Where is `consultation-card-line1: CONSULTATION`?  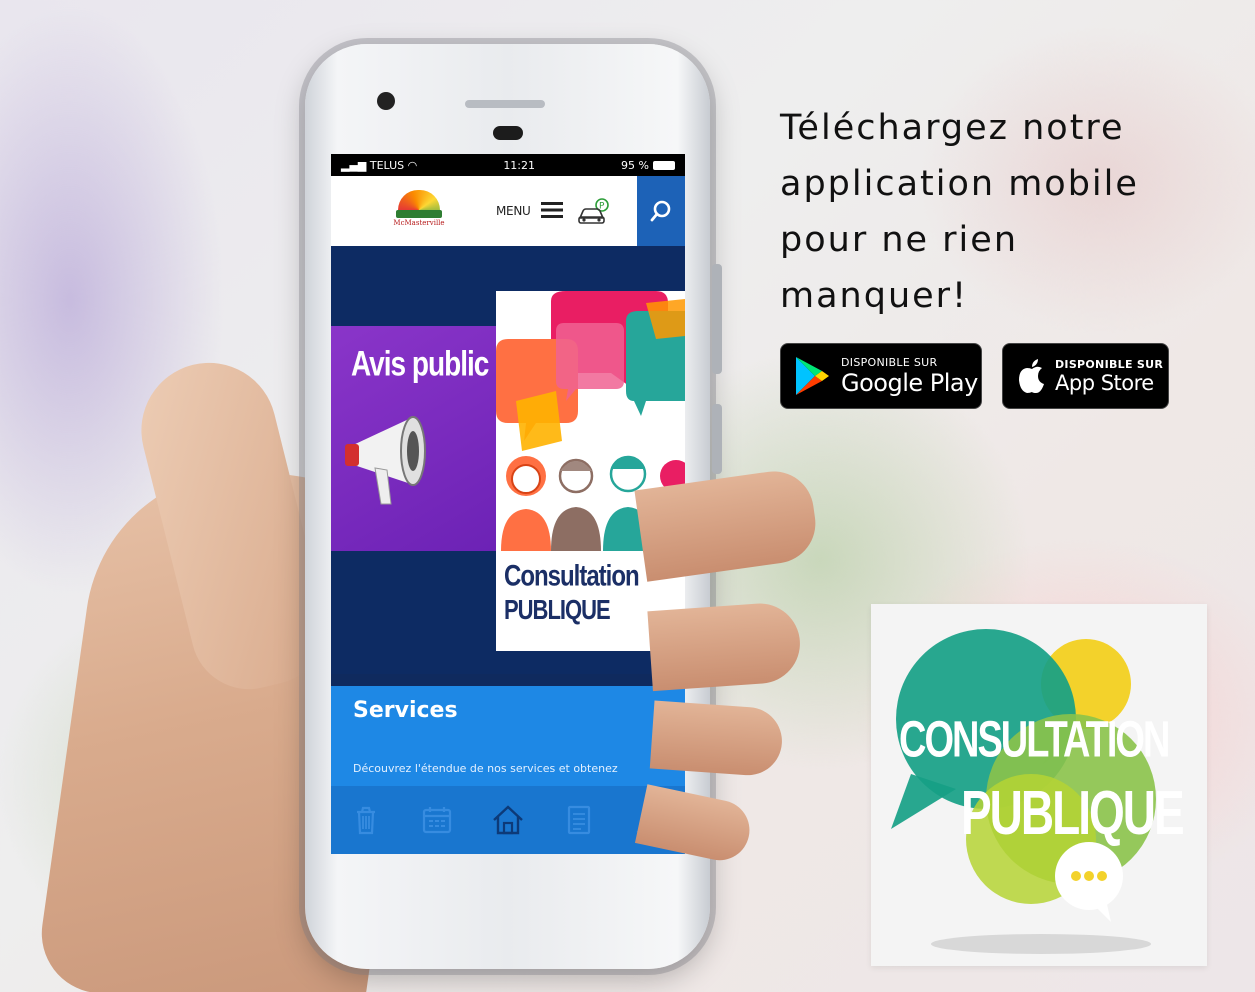 consultation-card-line1: CONSULTATION is located at coordinates (1034, 740).